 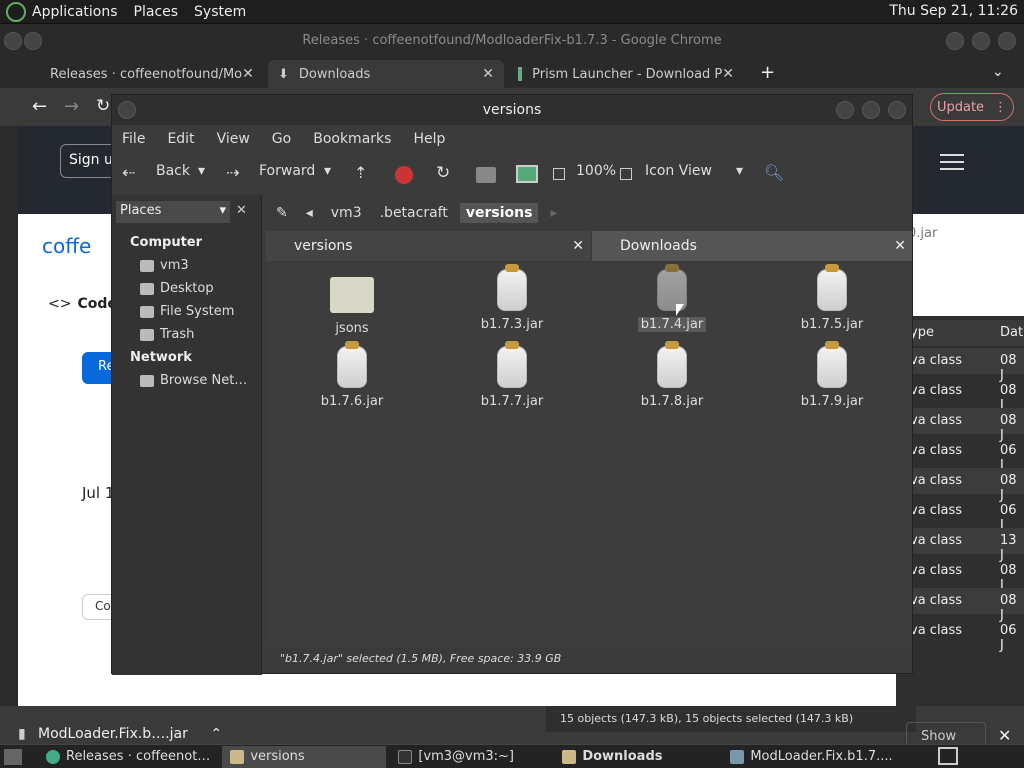 I want to click on zoom-out-icon, so click(x=559, y=174).